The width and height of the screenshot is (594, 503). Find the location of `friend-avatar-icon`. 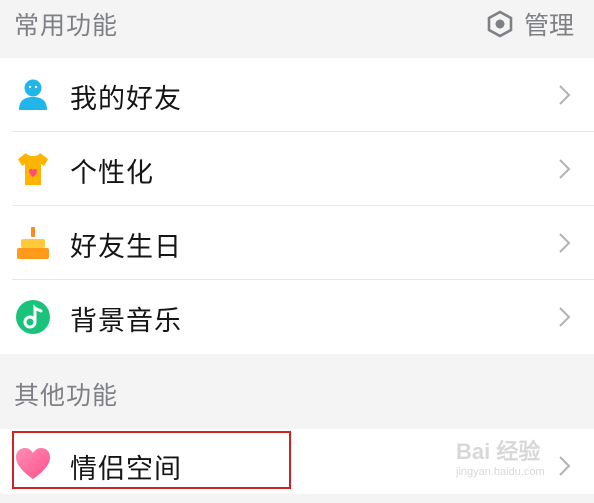

friend-avatar-icon is located at coordinates (33, 94).